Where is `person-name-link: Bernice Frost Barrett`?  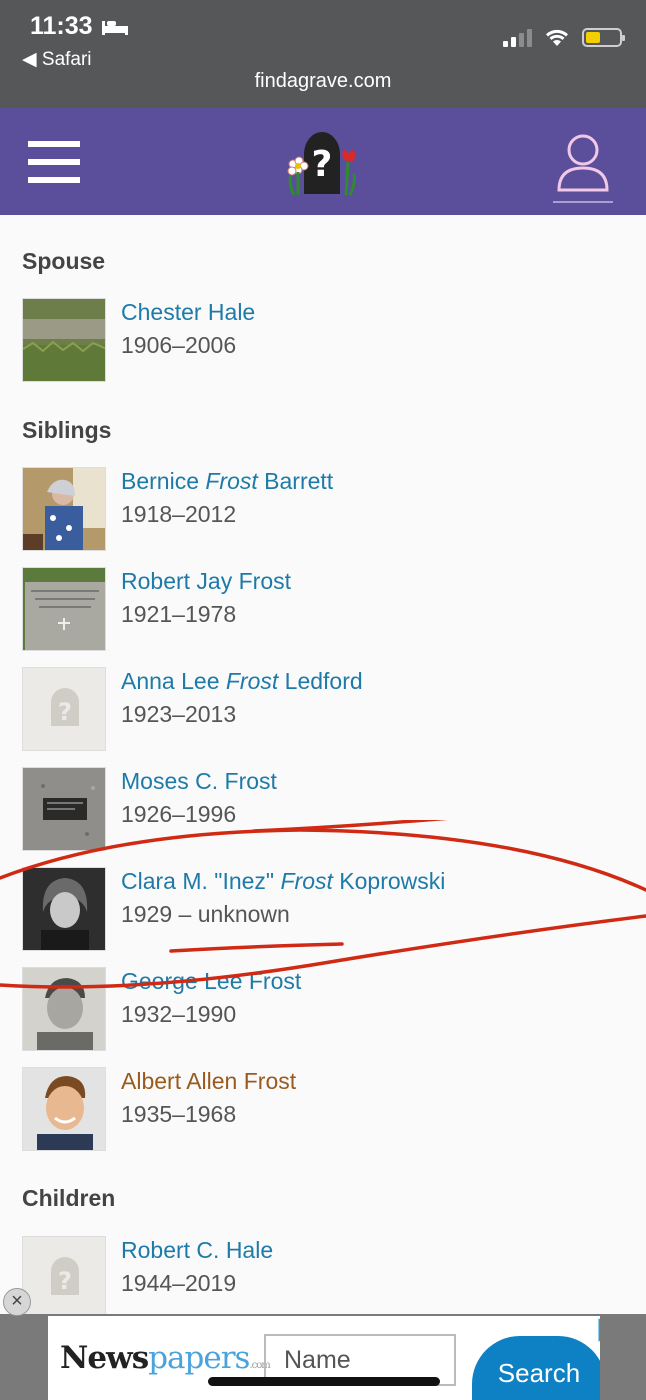 person-name-link: Bernice Frost Barrett is located at coordinates (227, 481).